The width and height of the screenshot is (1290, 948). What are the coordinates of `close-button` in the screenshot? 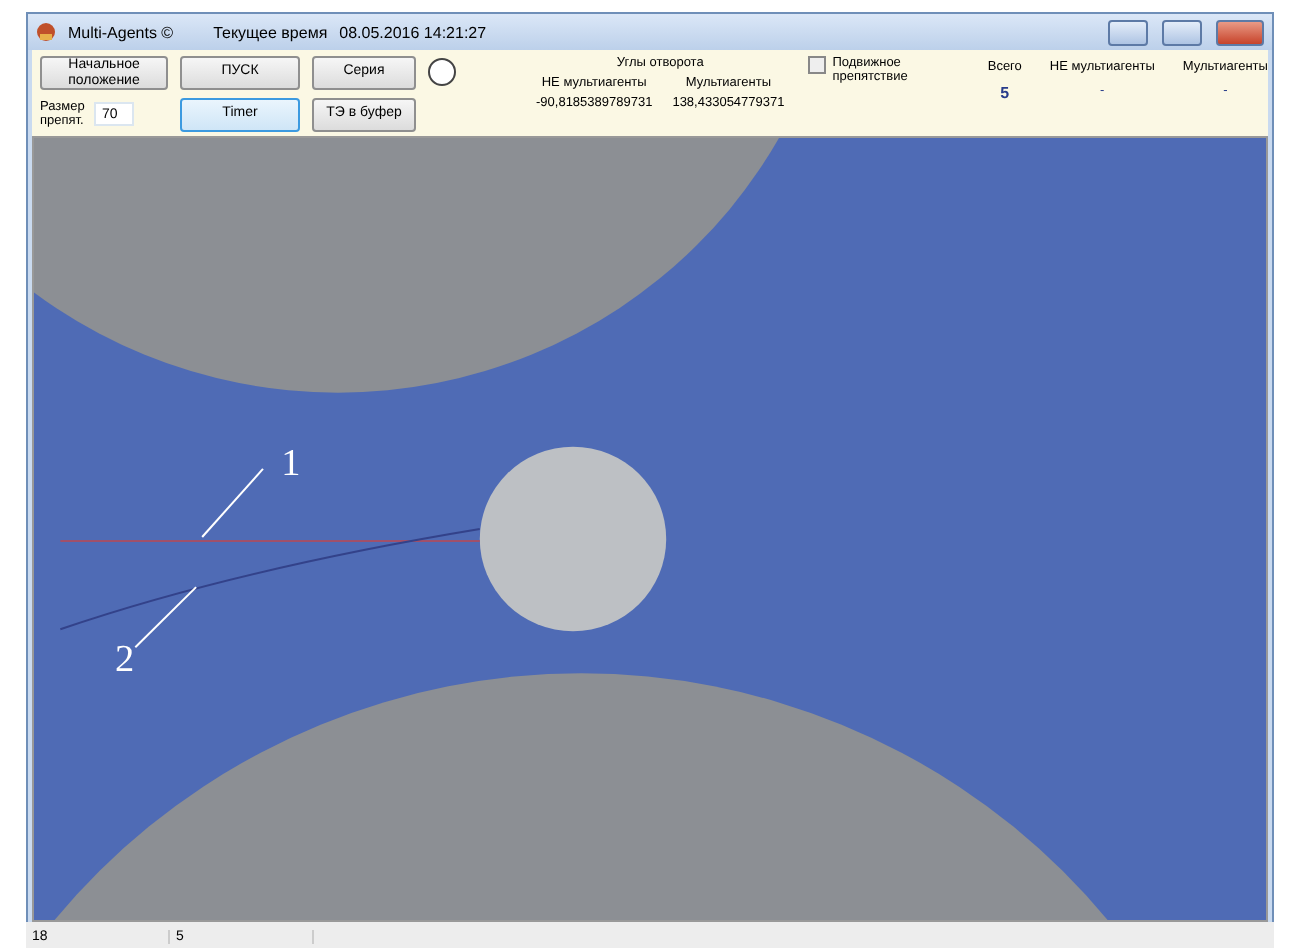 It's located at (1240, 32).